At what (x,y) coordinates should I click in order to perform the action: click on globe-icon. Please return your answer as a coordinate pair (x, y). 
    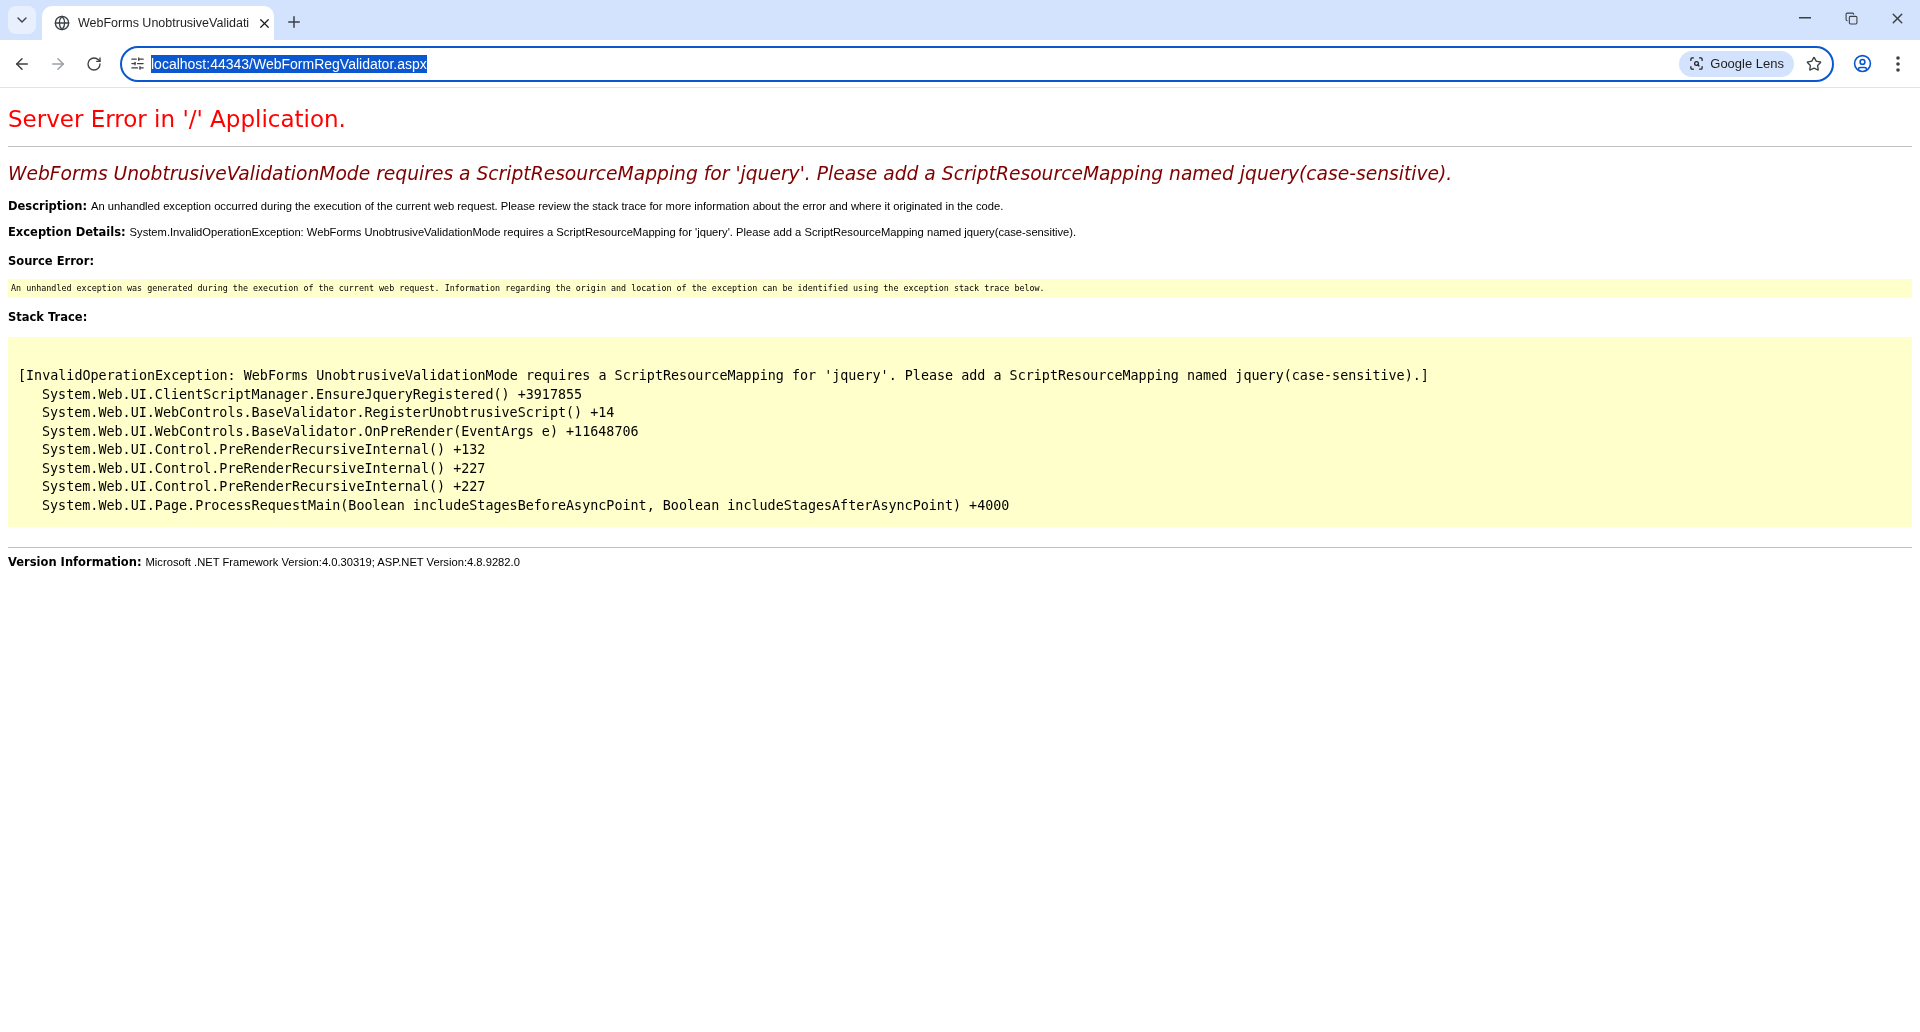
    Looking at the image, I should click on (62, 23).